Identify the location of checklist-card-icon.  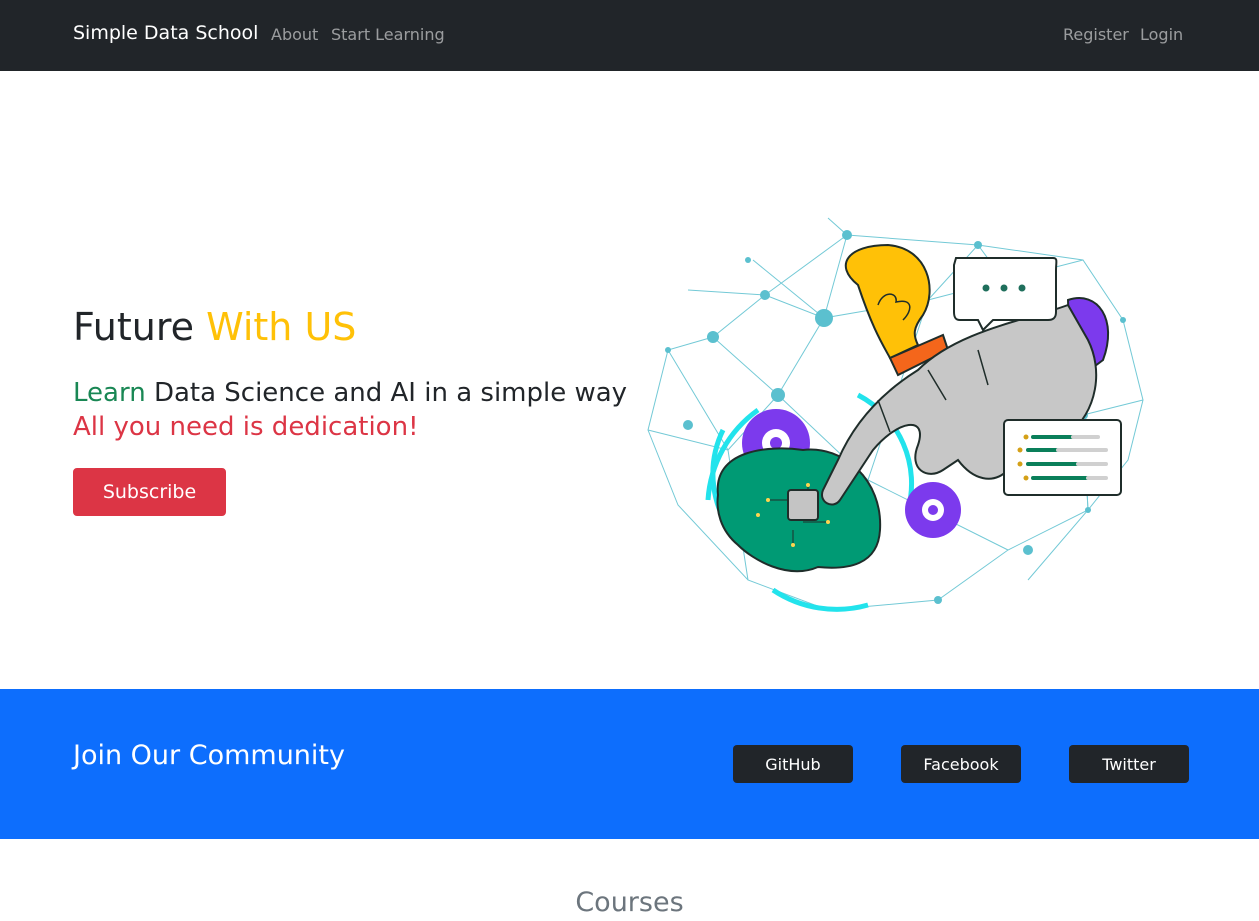
(1062, 457).